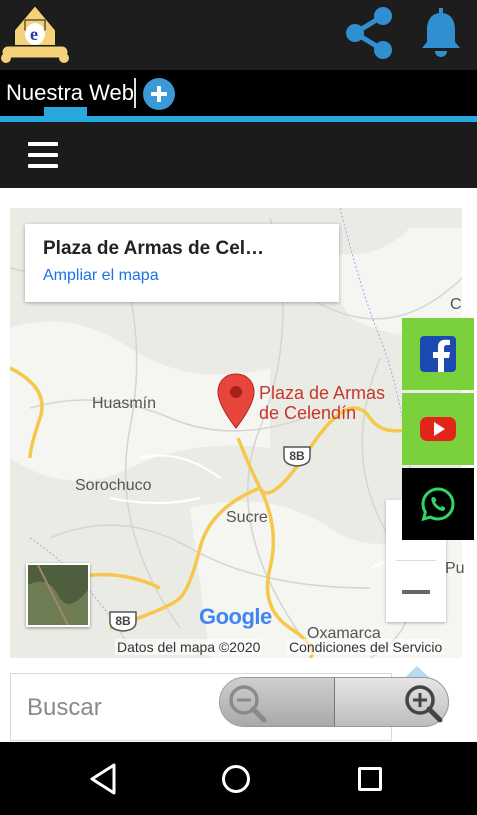 This screenshot has height=815, width=477. I want to click on tab-divider, so click(135, 93).